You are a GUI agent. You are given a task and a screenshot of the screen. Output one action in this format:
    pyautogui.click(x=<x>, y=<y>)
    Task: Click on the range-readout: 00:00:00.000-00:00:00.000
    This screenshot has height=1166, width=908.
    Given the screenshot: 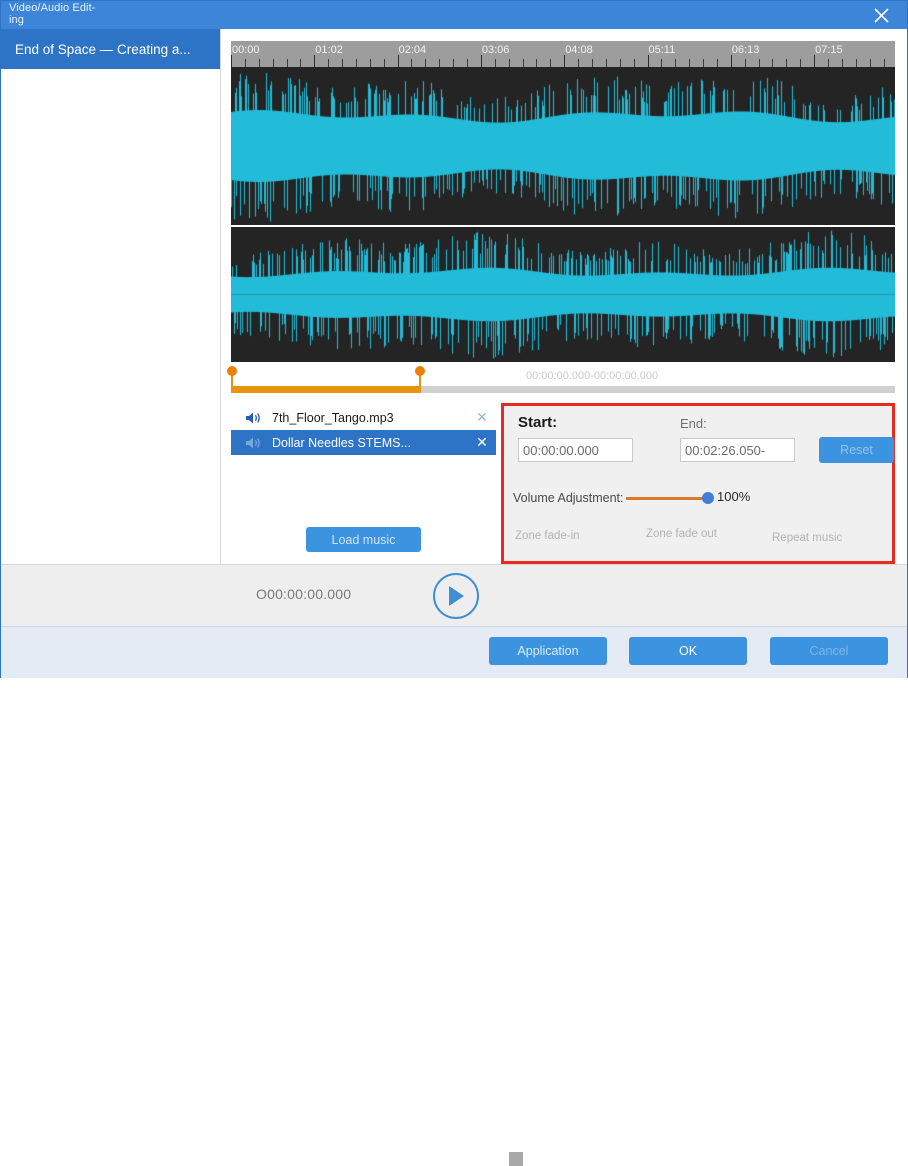 What is the action you would take?
    pyautogui.click(x=592, y=376)
    